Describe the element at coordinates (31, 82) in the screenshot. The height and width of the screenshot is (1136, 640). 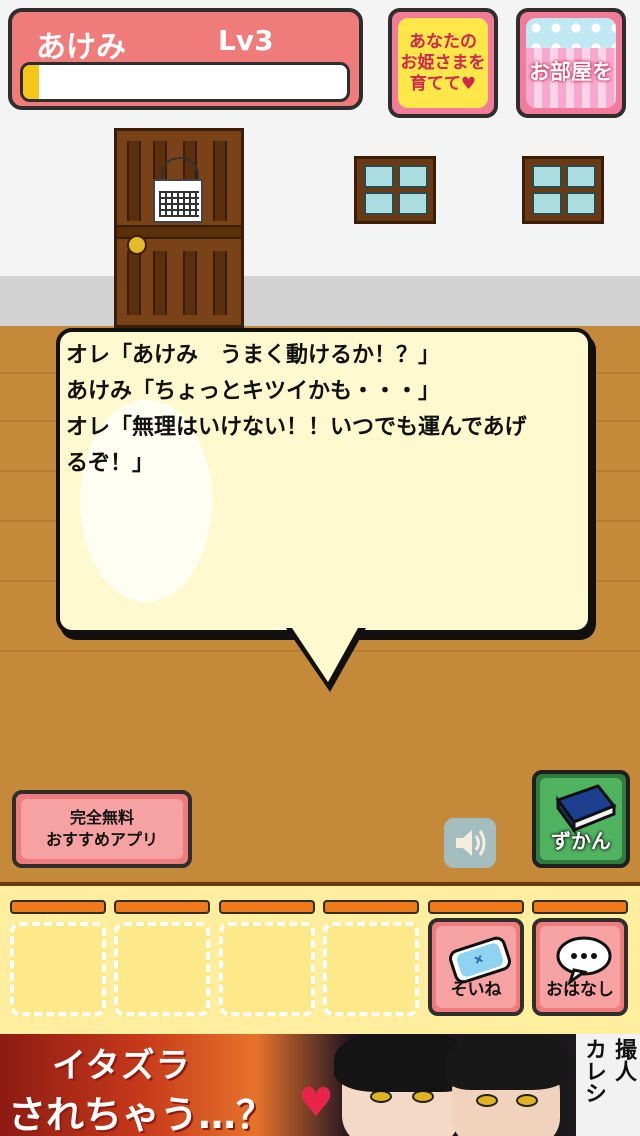
I see `experience-bar-fill` at that location.